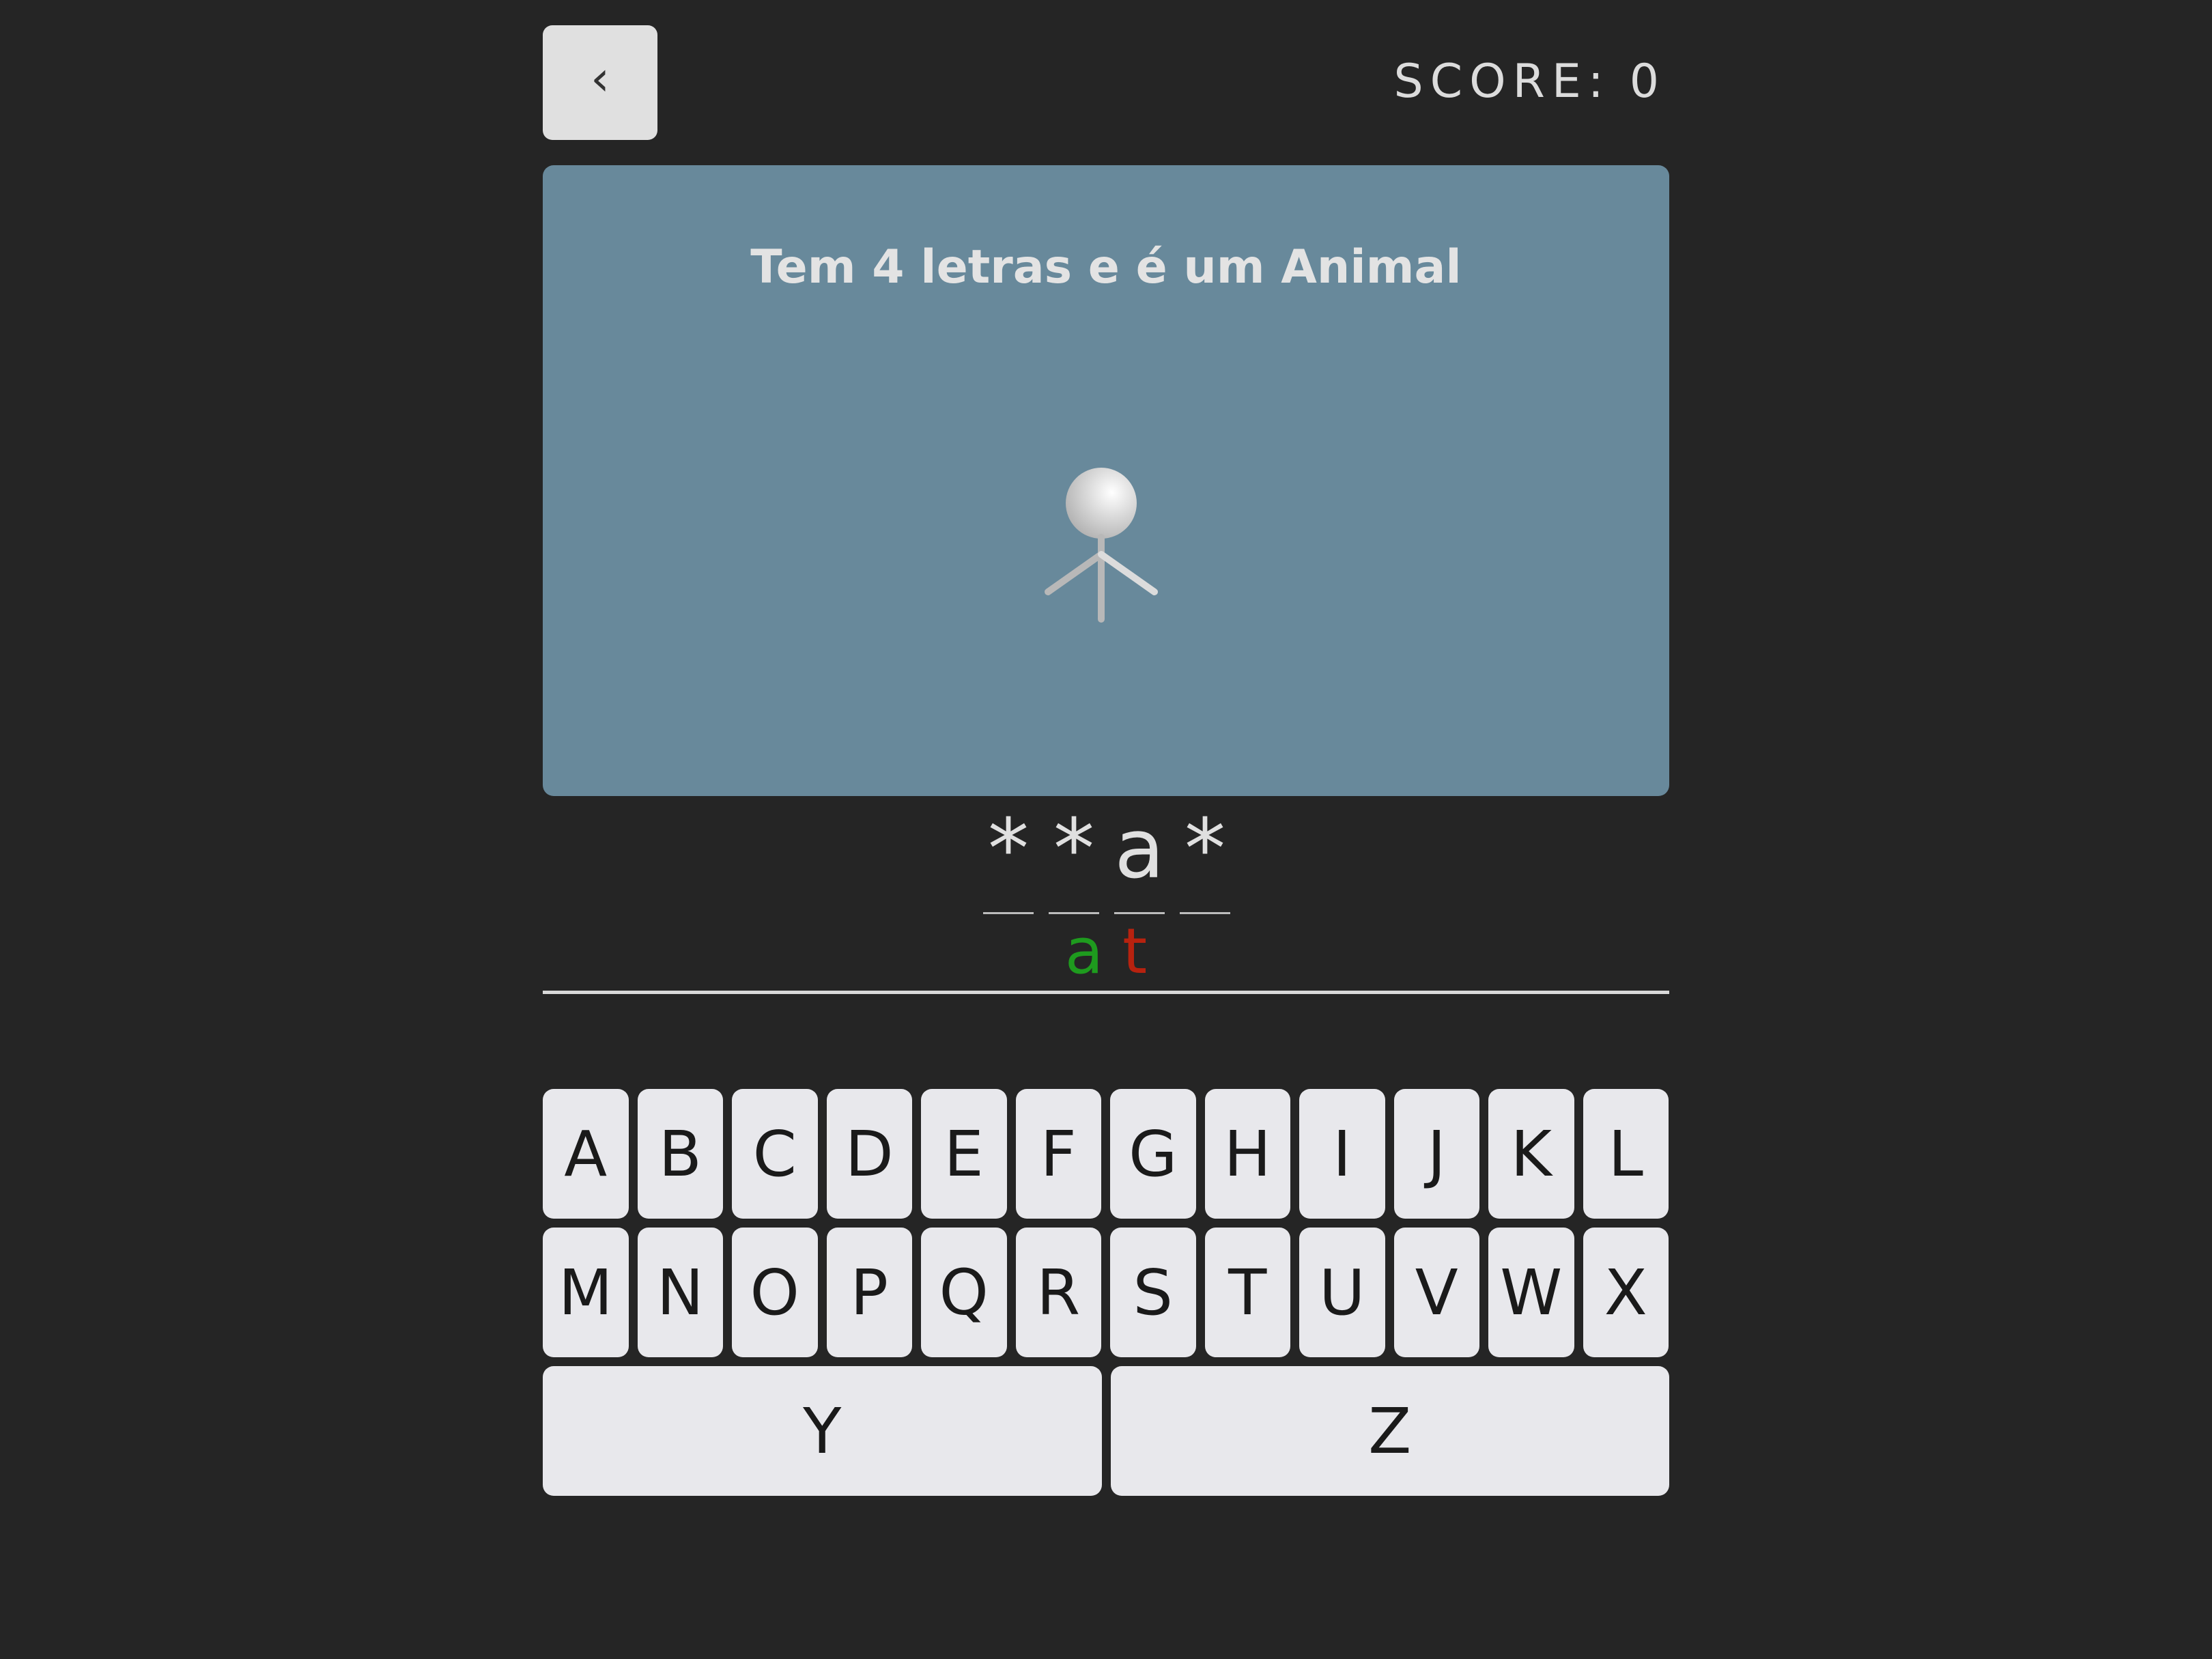 The image size is (2212, 1659). I want to click on key-s: S, so click(1153, 1292).